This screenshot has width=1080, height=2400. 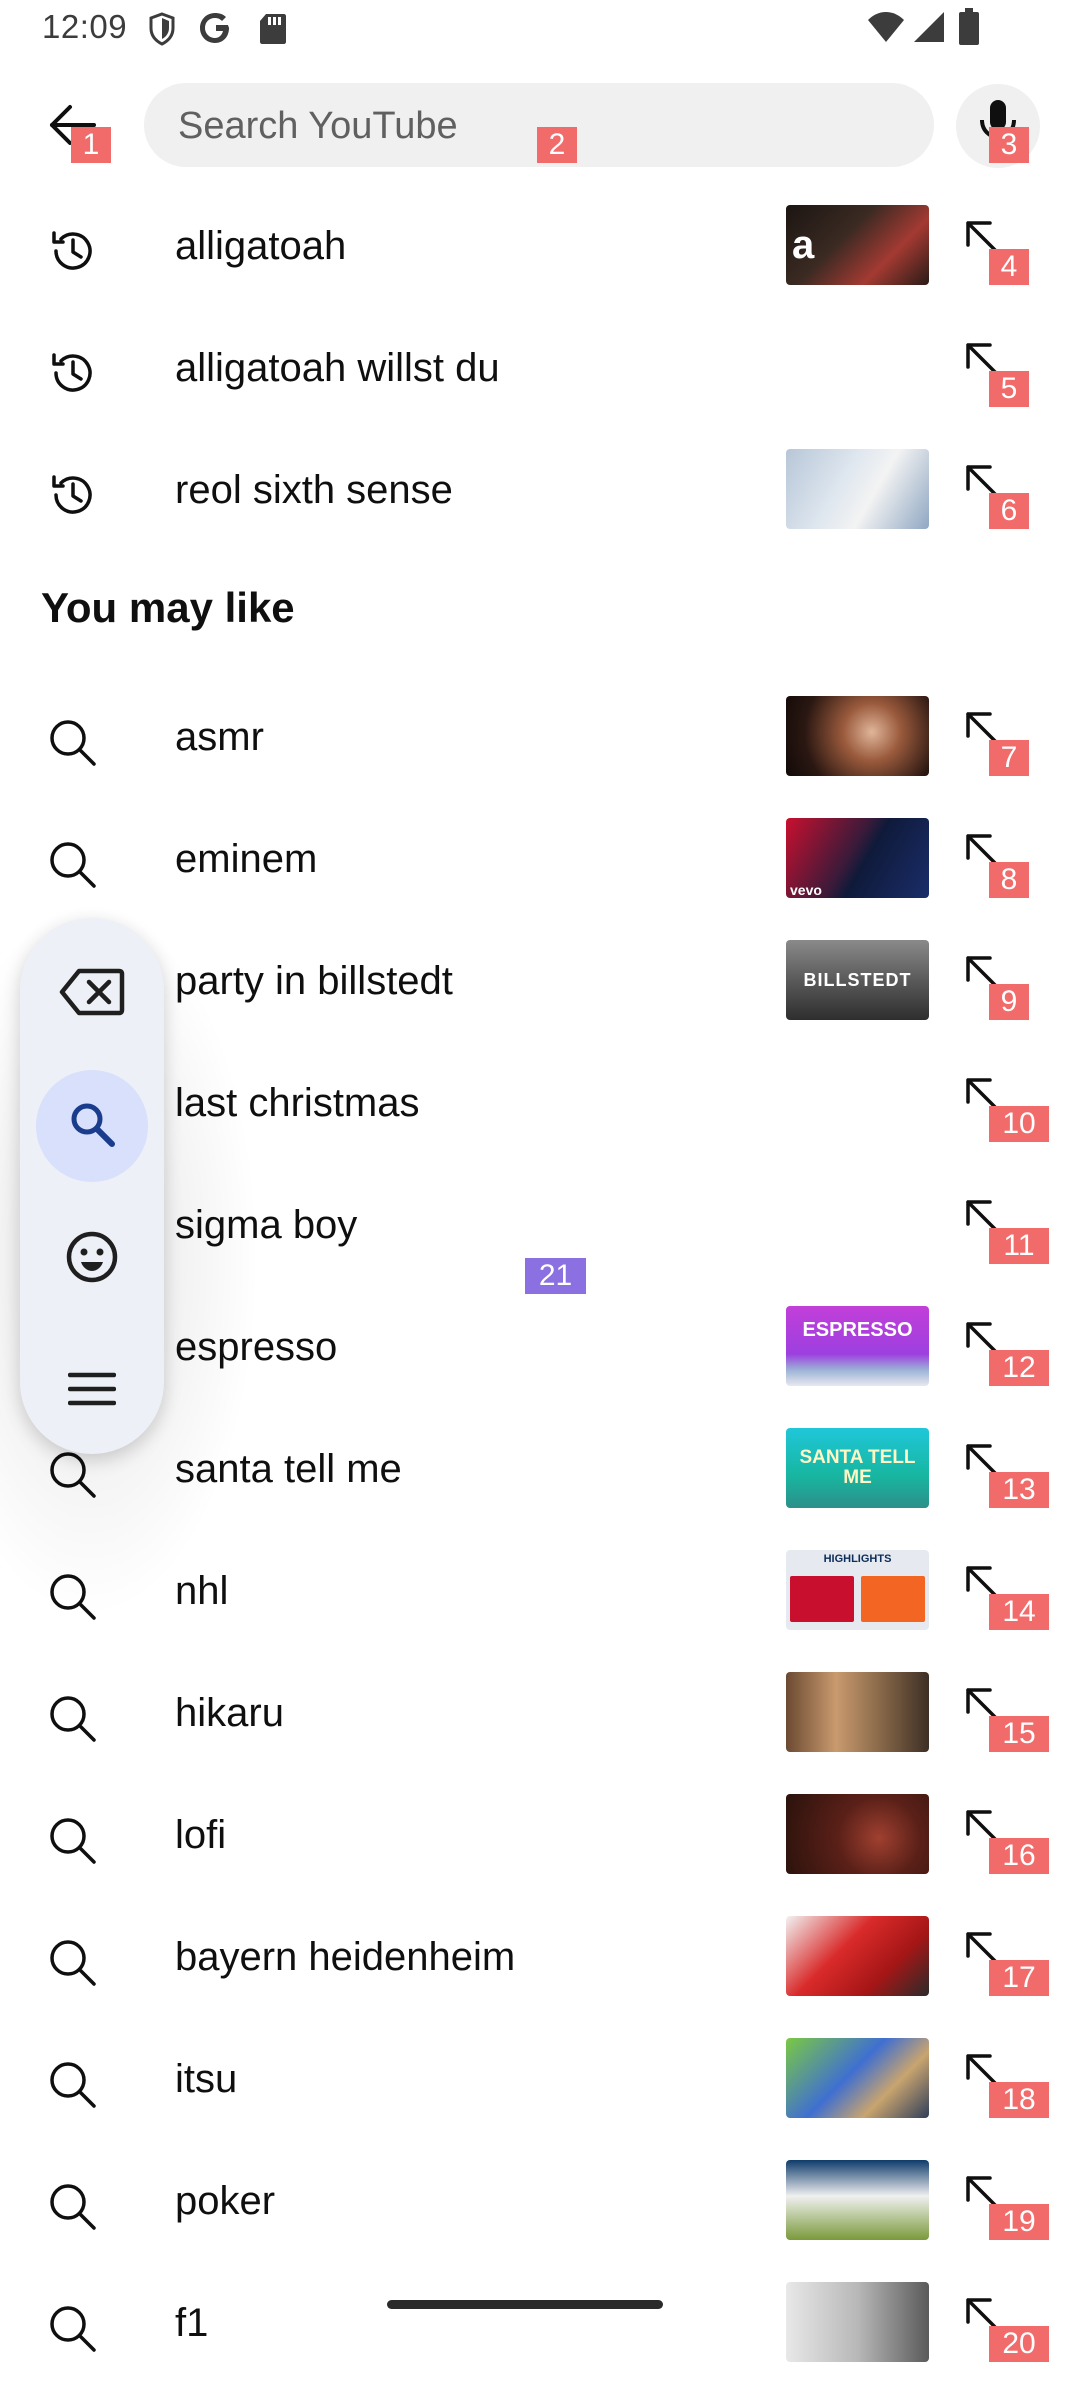 I want to click on wifi-icon, so click(x=886, y=29).